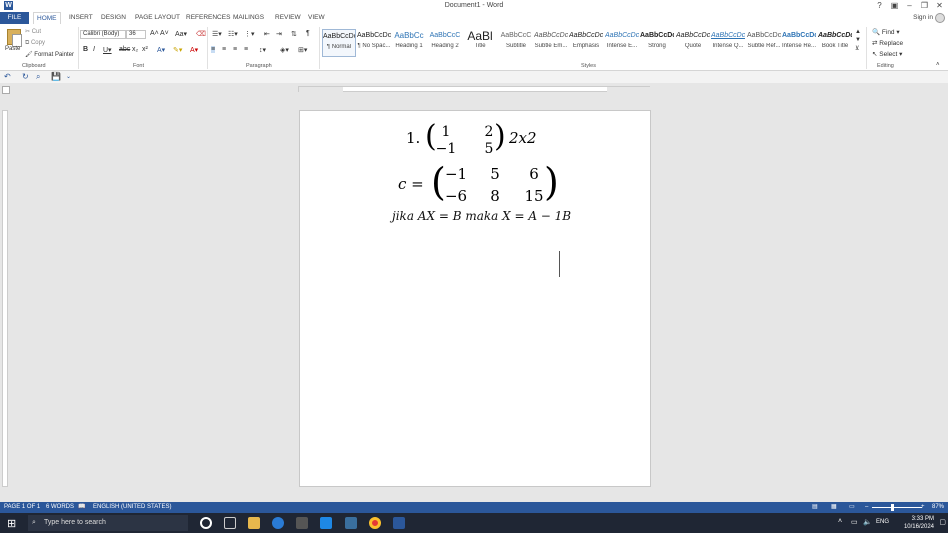  Describe the element at coordinates (942, 522) in the screenshot. I see `notifications-icon: ▢` at that location.